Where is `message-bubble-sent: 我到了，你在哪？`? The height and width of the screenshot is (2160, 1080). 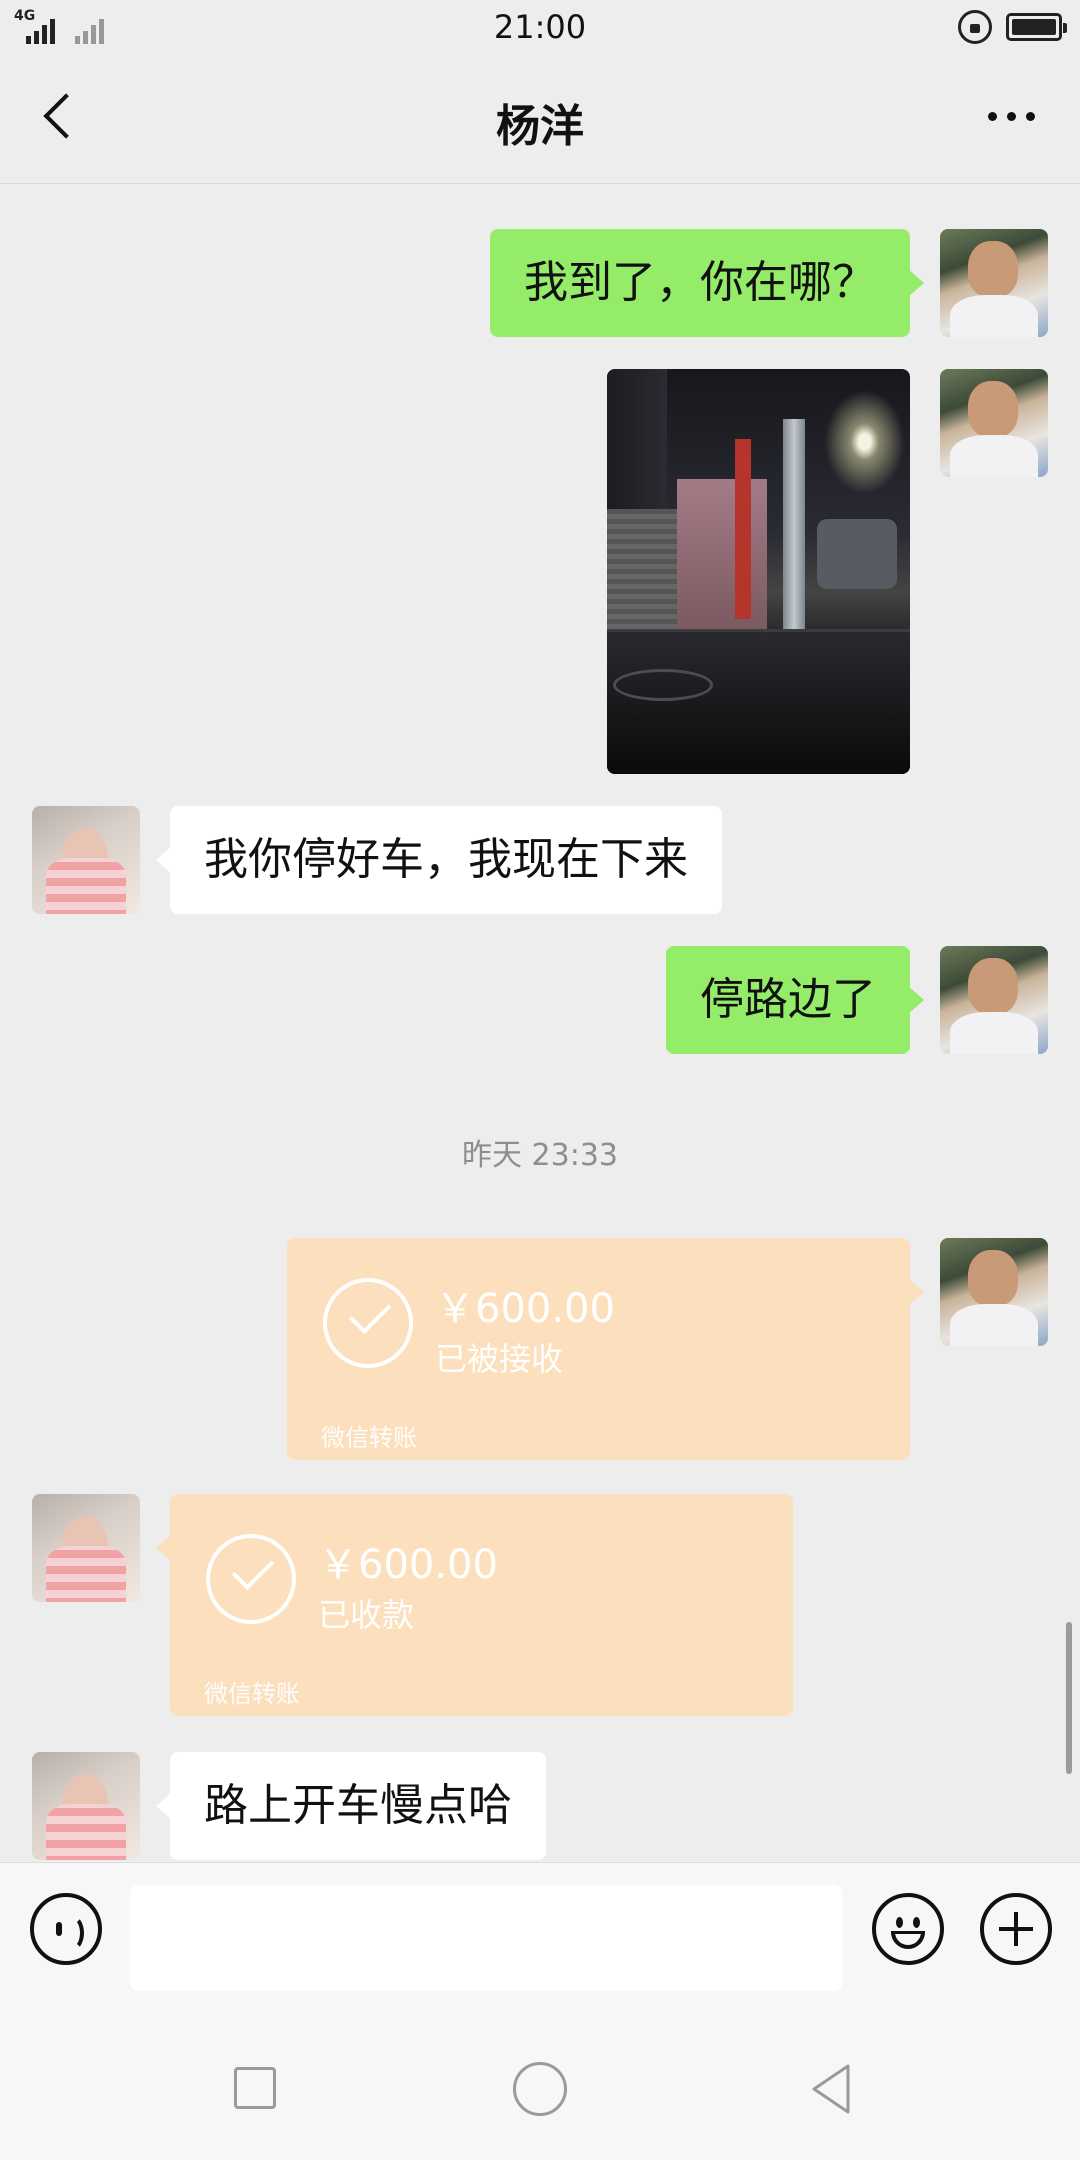 message-bubble-sent: 我到了，你在哪？ is located at coordinates (707, 283).